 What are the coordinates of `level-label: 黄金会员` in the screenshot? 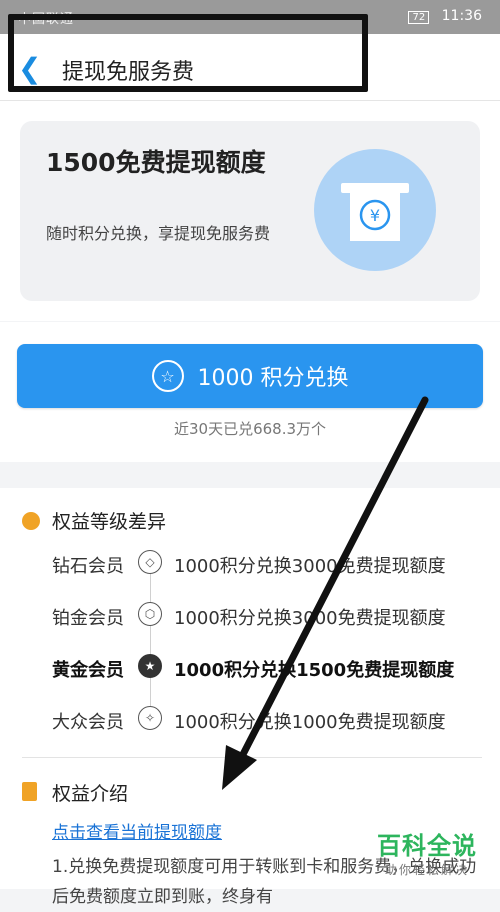 It's located at (88, 670).